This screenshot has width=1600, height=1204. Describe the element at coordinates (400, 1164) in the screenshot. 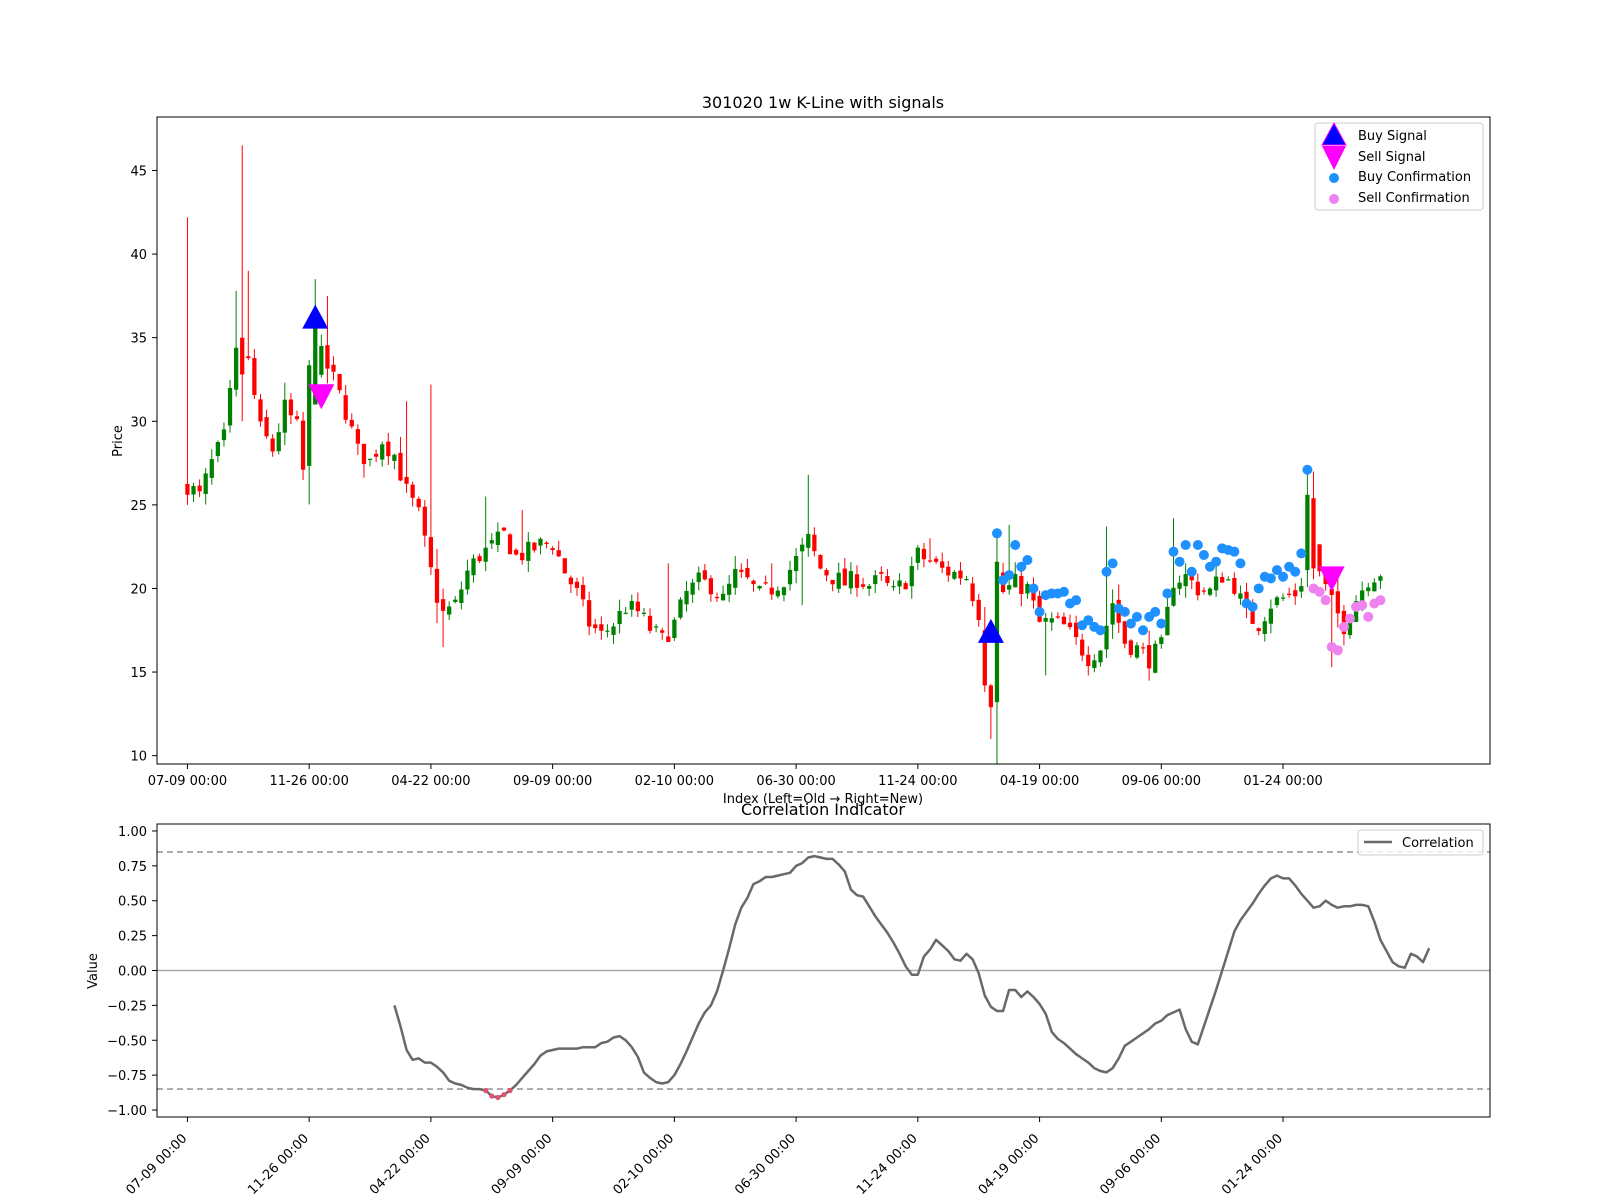

I see `correlation-xtick-label: 04-22 00:00` at that location.